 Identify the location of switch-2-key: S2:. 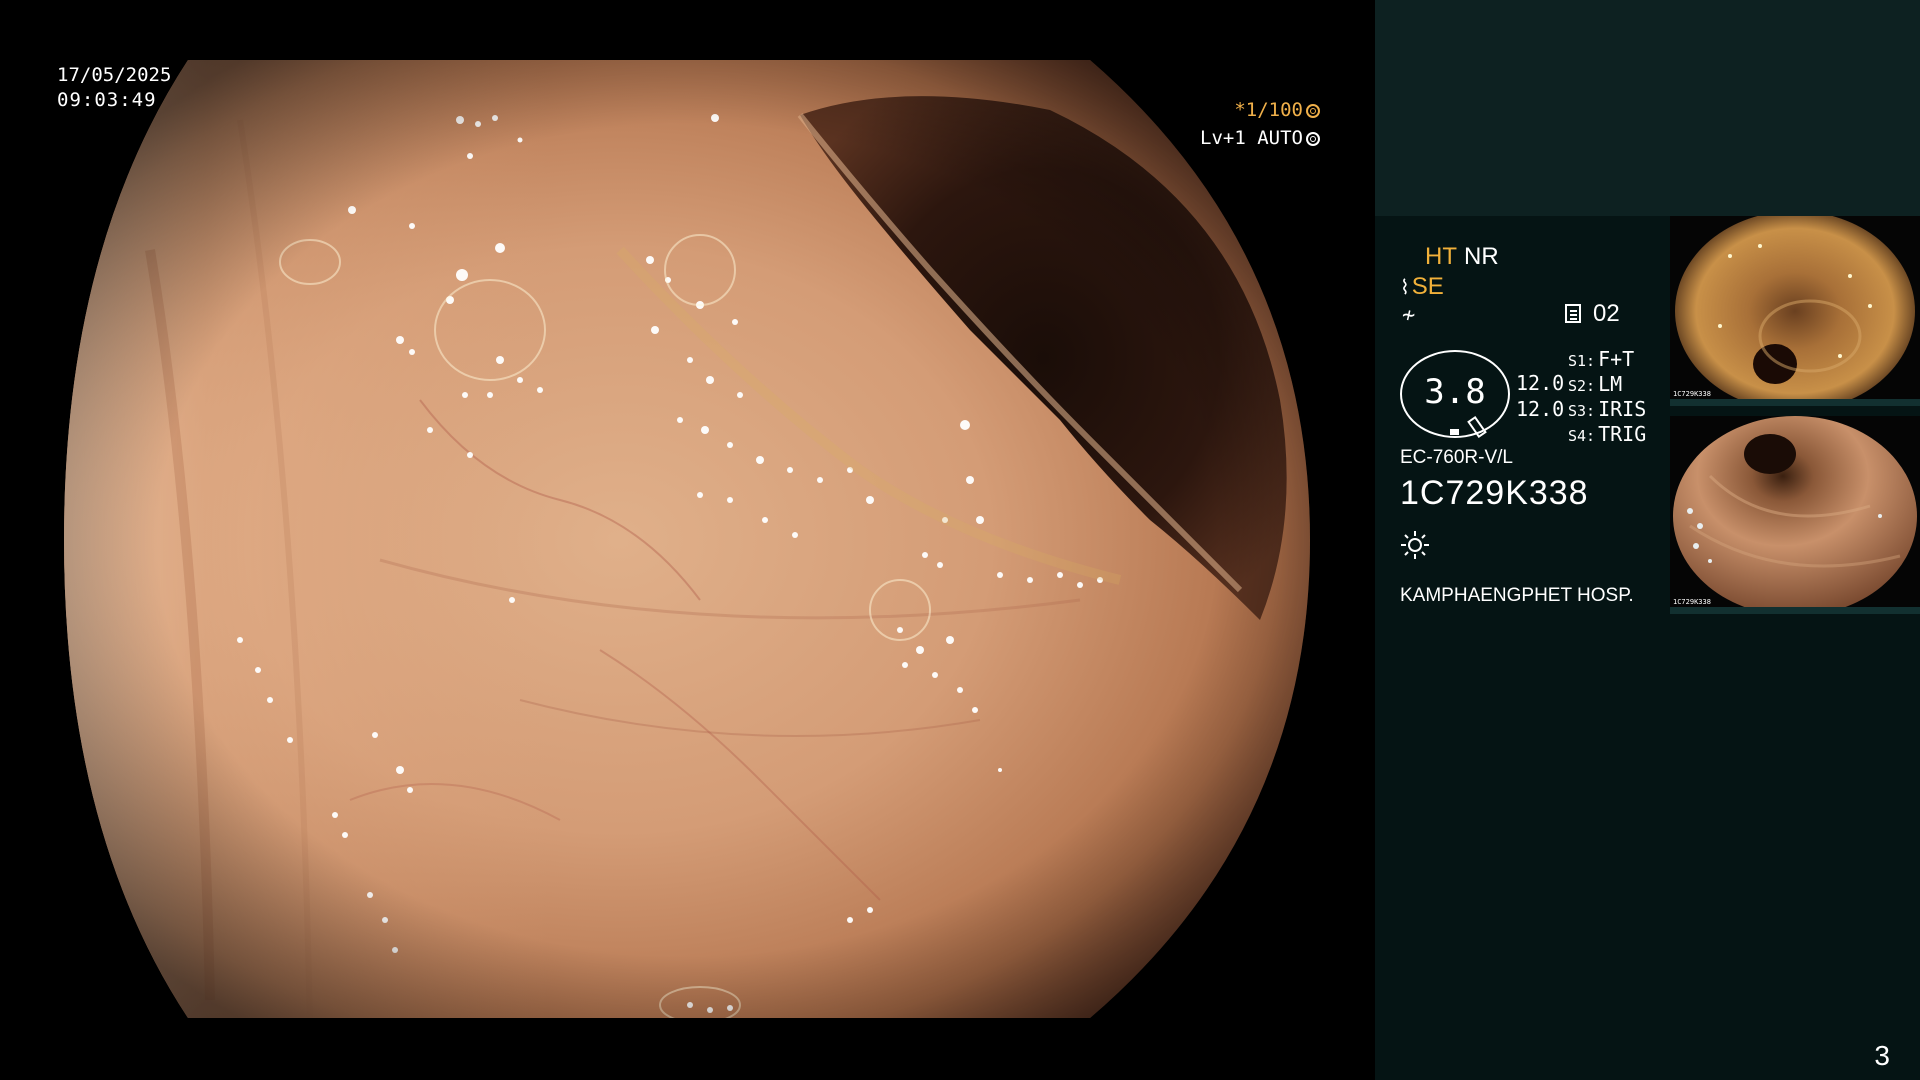
(1582, 386).